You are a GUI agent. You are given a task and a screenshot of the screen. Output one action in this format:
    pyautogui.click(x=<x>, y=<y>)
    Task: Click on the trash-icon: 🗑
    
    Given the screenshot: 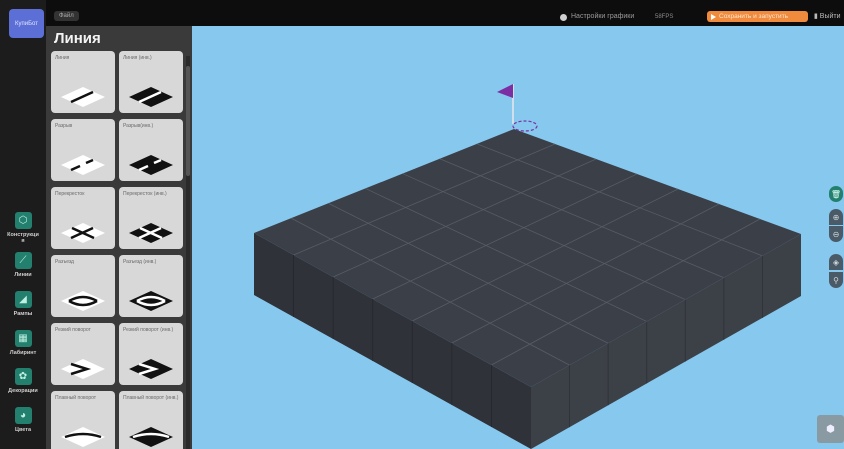 What is the action you would take?
    pyautogui.click(x=836, y=194)
    